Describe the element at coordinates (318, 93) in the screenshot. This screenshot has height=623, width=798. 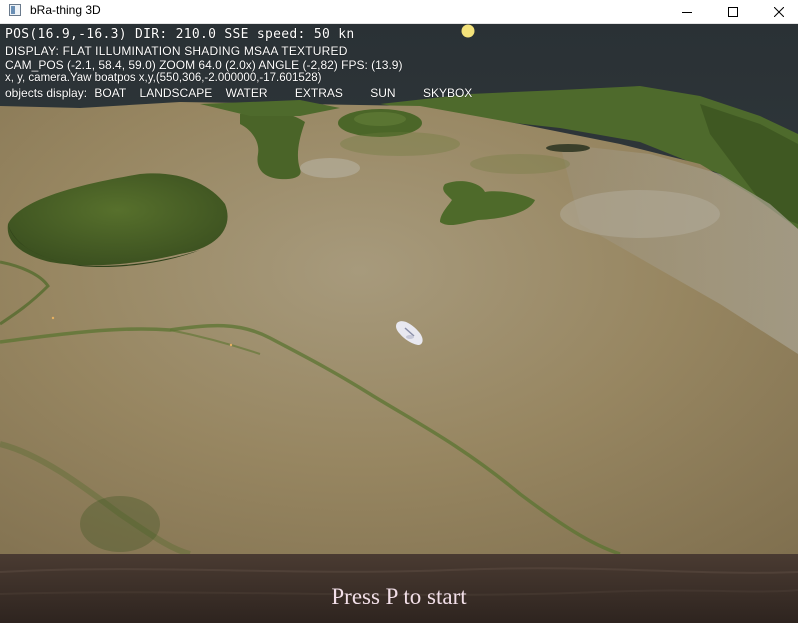
I see `object-toggle-extras: EXTRAS` at that location.